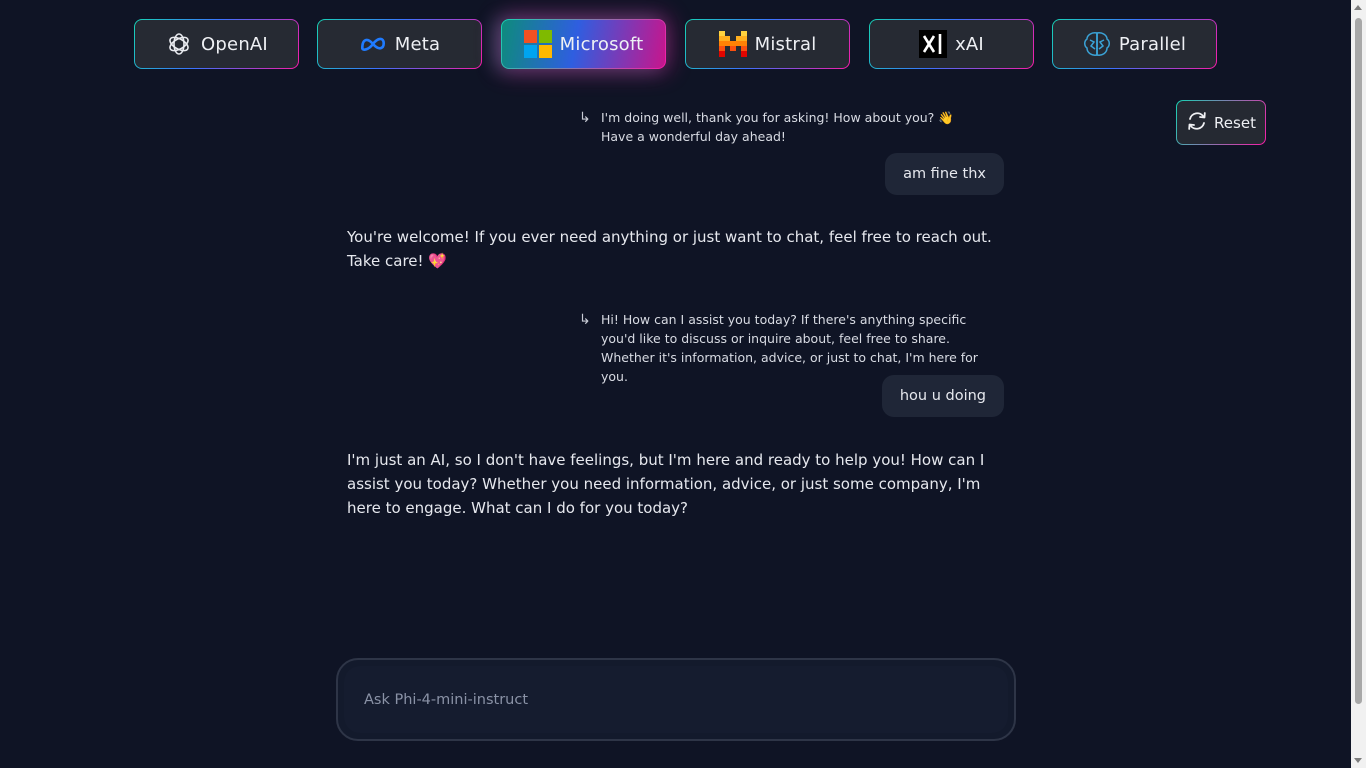 The width and height of the screenshot is (1366, 768). I want to click on scroll-up-arrow-icon, so click(1358, 7).